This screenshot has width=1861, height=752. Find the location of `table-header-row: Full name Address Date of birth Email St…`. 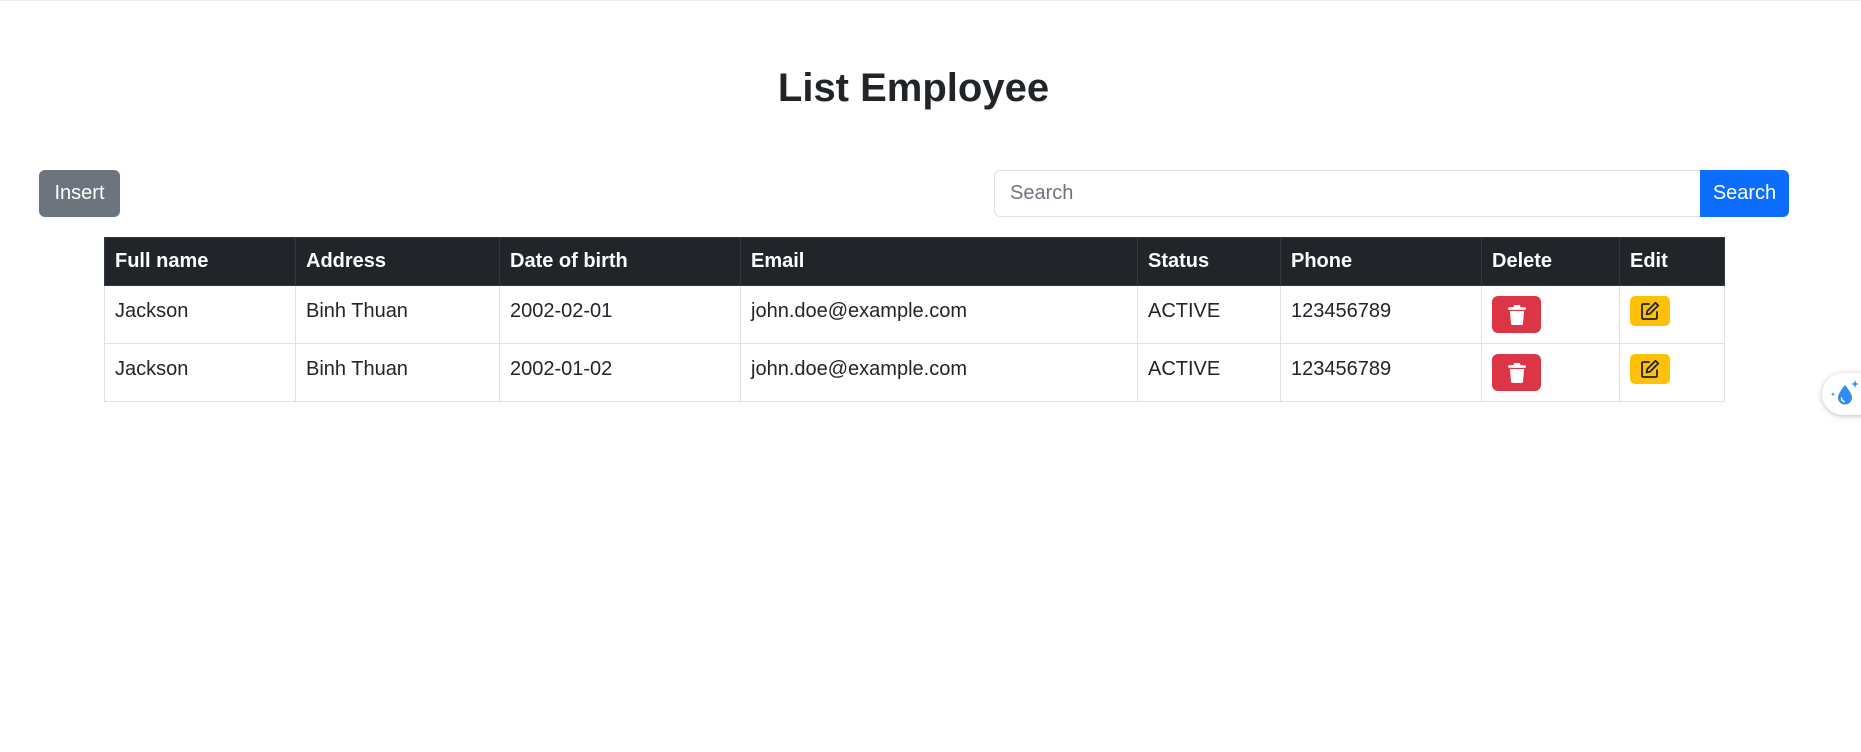

table-header-row: Full name Address Date of birth Email St… is located at coordinates (914, 261).